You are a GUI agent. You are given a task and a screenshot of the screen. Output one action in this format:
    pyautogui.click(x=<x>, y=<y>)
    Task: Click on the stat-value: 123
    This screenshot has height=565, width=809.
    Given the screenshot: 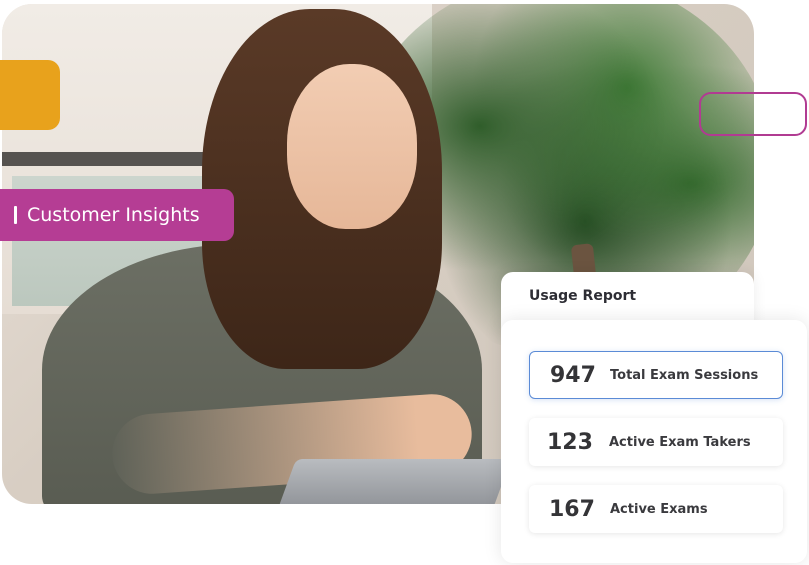 What is the action you would take?
    pyautogui.click(x=570, y=442)
    